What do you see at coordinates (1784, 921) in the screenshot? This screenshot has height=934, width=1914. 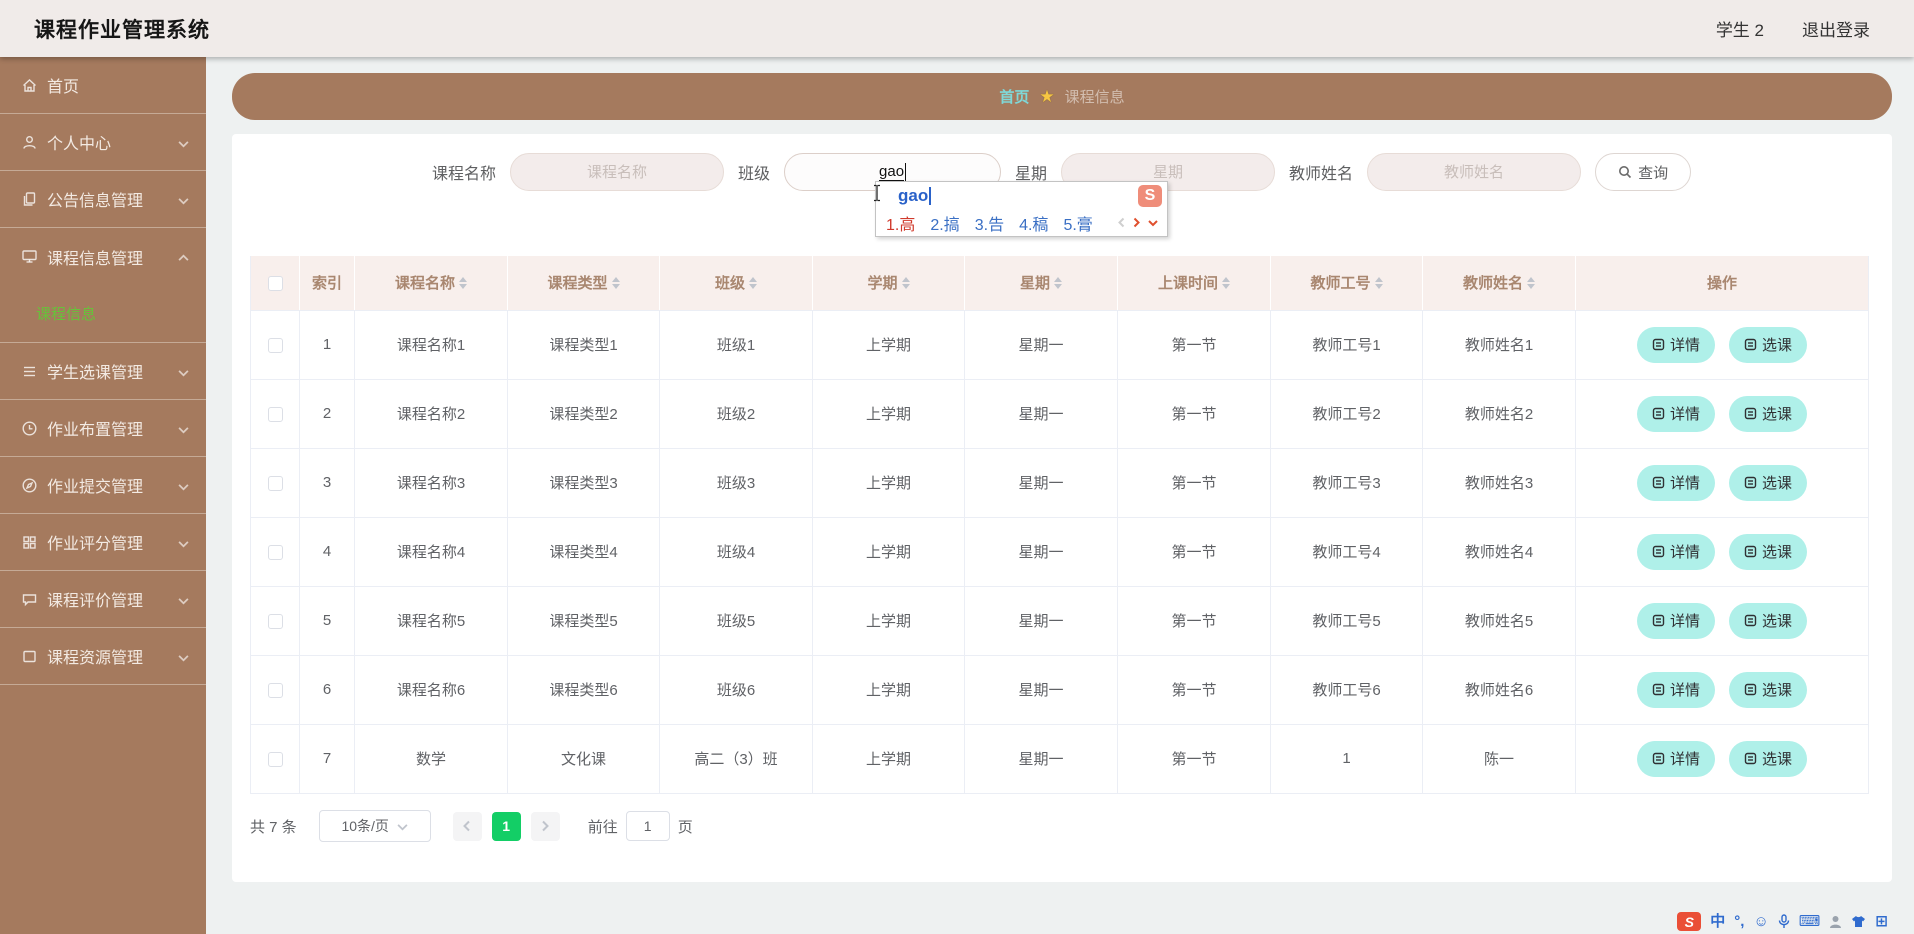 I see `microphone-icon` at bounding box center [1784, 921].